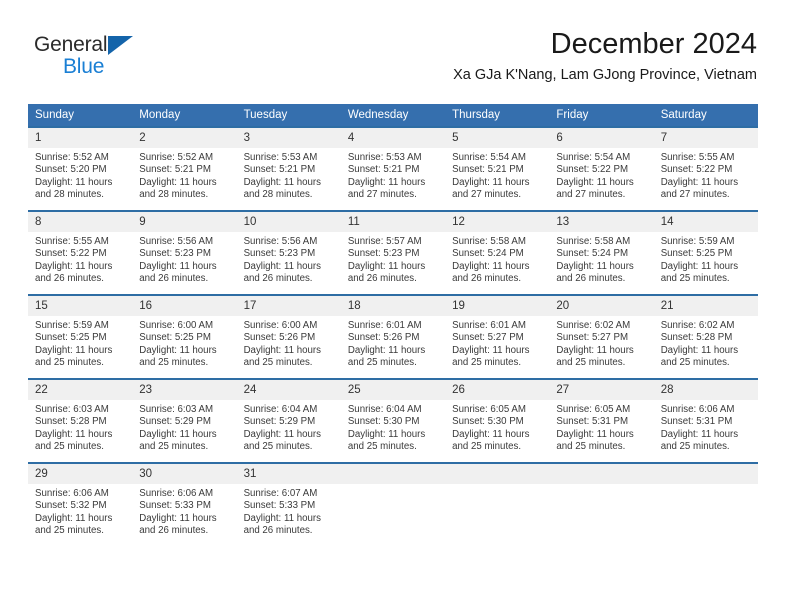 The image size is (792, 612). What do you see at coordinates (288, 474) in the screenshot?
I see `day-number: 31` at bounding box center [288, 474].